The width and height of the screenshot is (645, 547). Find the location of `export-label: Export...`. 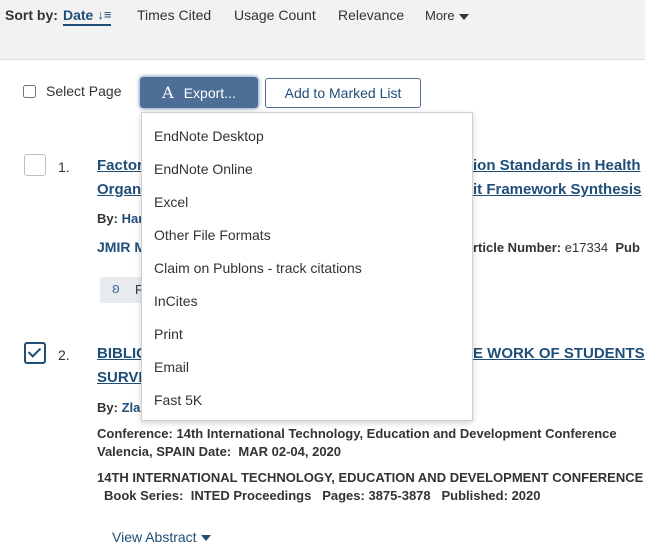

export-label: Export... is located at coordinates (209, 92).